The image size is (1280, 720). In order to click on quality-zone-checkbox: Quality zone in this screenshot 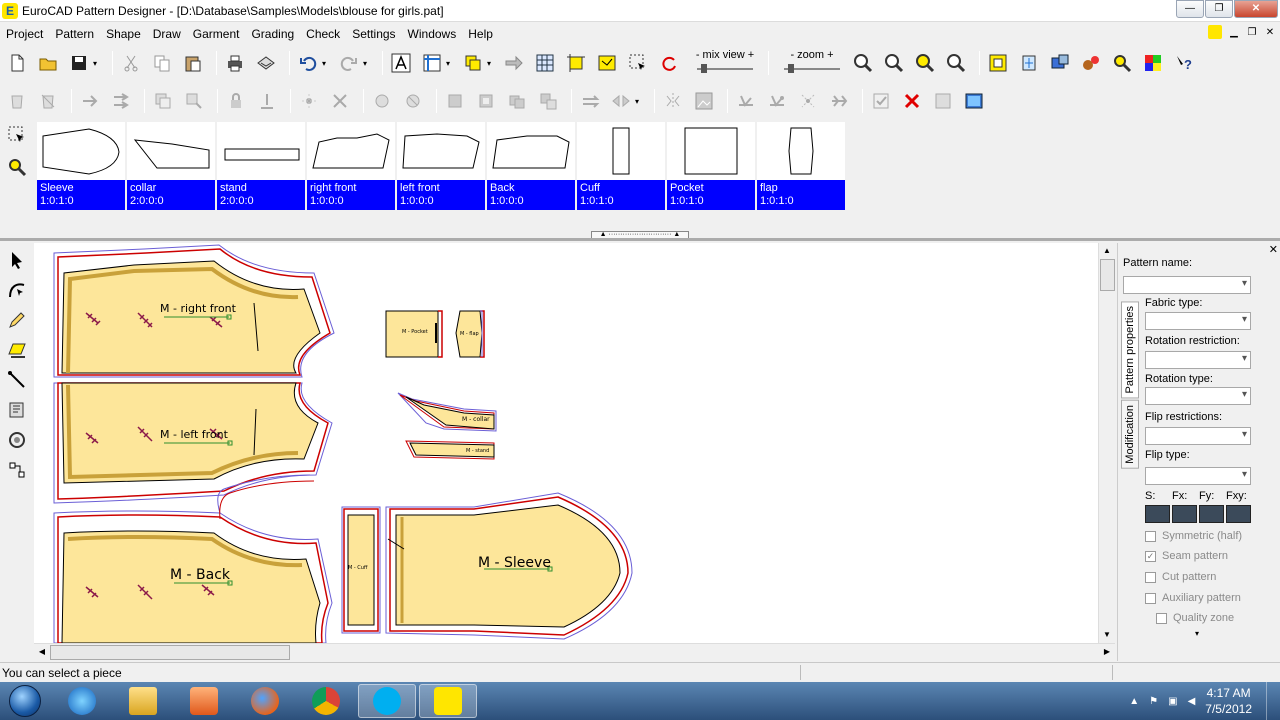, I will do `click(1195, 618)`.